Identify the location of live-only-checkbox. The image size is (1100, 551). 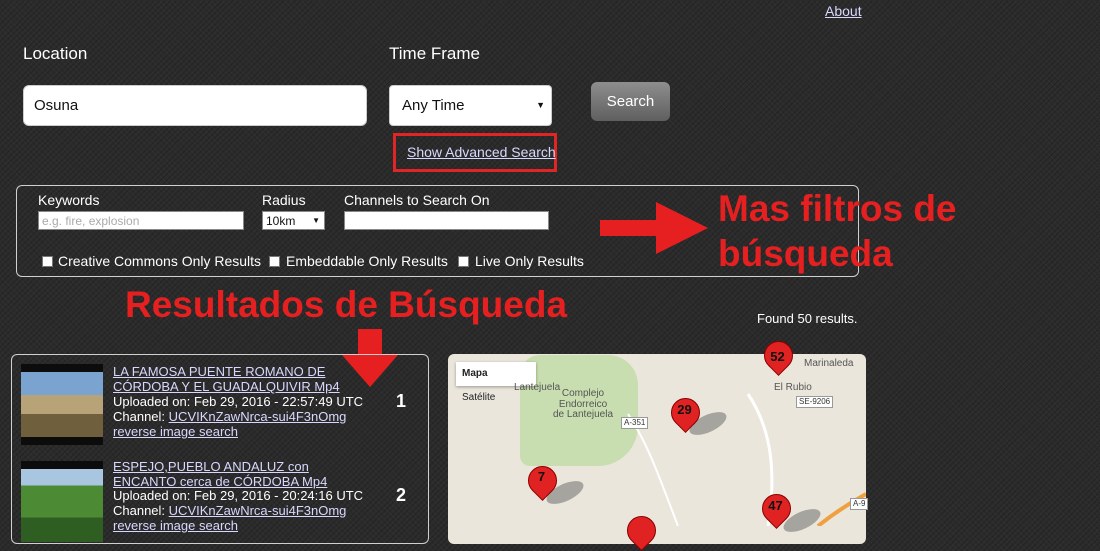
(463, 261).